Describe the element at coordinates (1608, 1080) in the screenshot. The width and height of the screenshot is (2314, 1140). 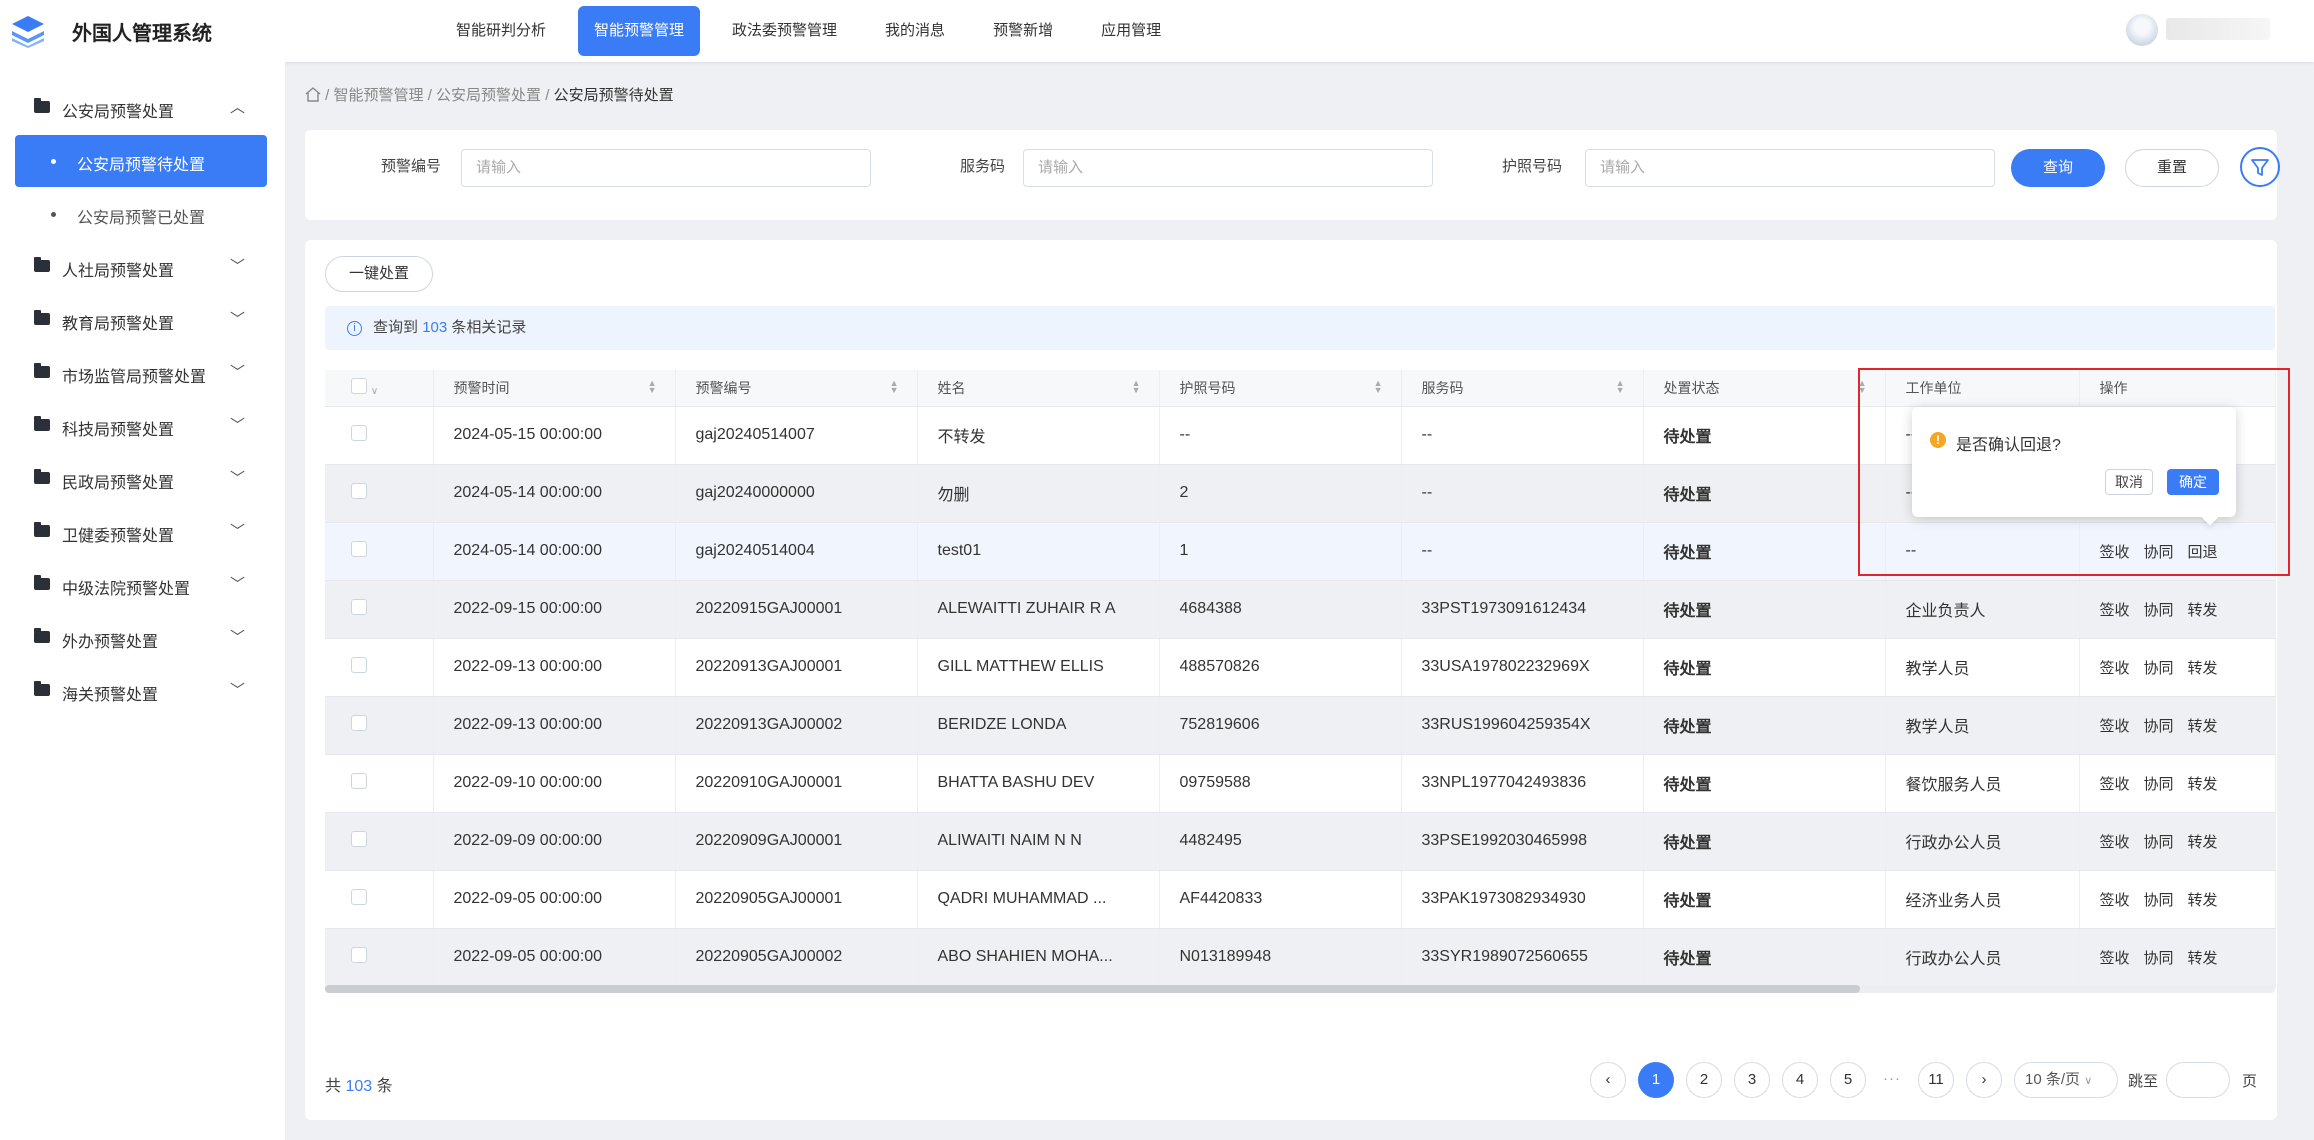
I see `prev-page-button: ‹` at that location.